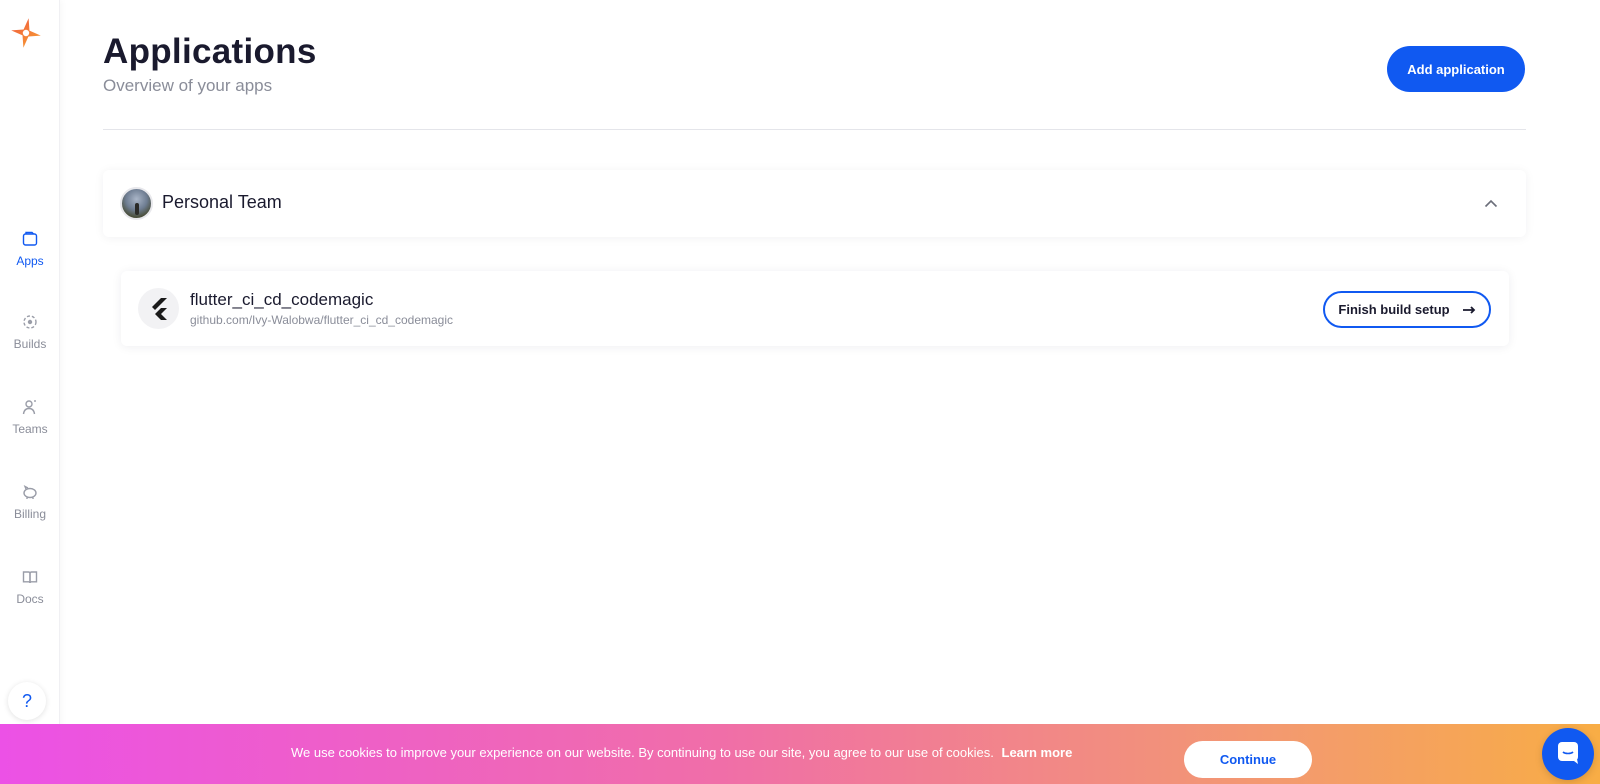 The height and width of the screenshot is (784, 1600). I want to click on finish-build-setup-button: Finish build setup, so click(1407, 309).